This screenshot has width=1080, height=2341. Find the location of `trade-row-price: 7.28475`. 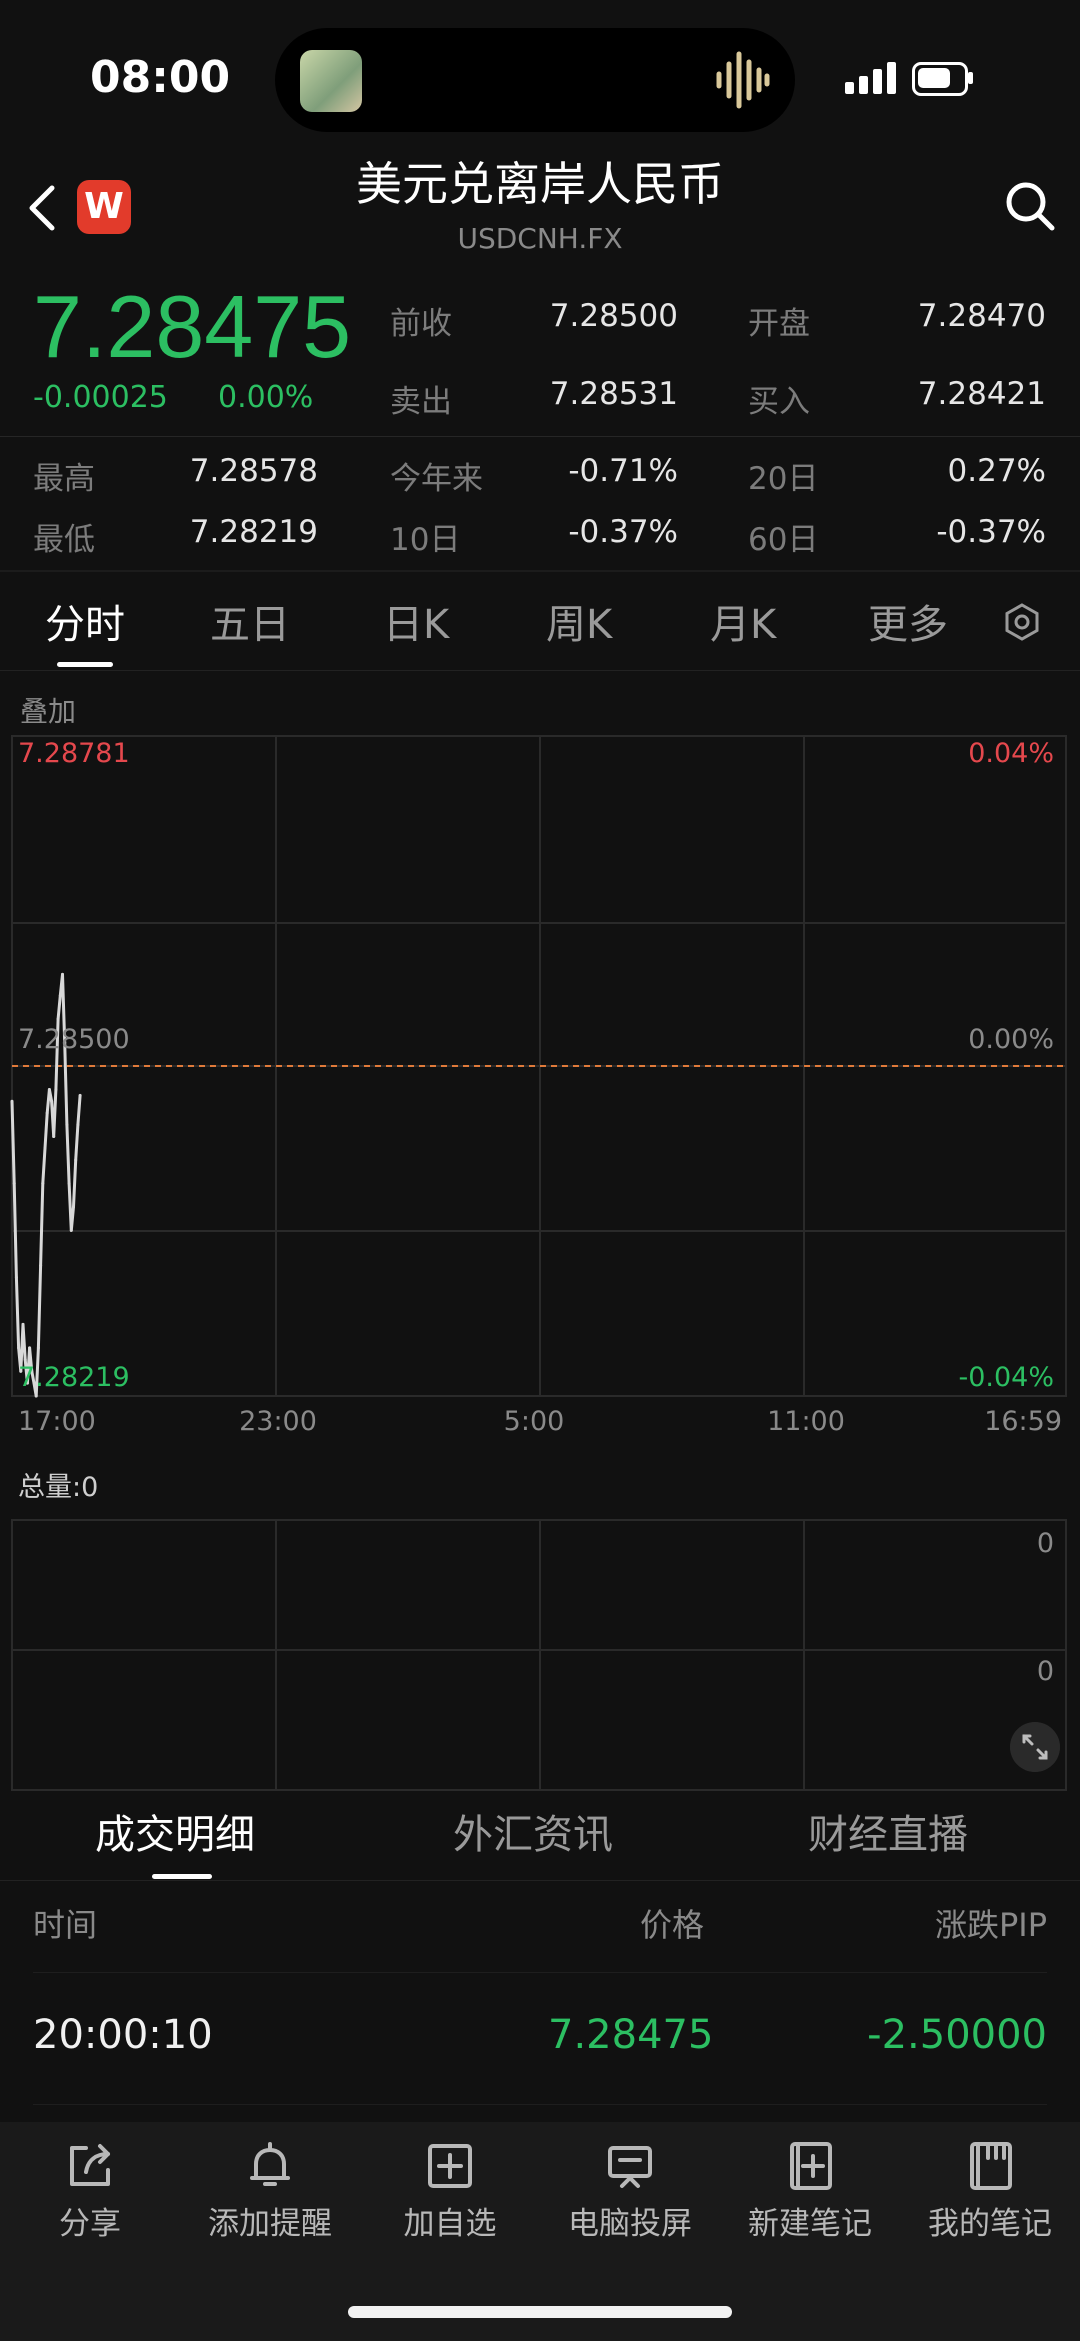

trade-row-price: 7.28475 is located at coordinates (631, 2035).